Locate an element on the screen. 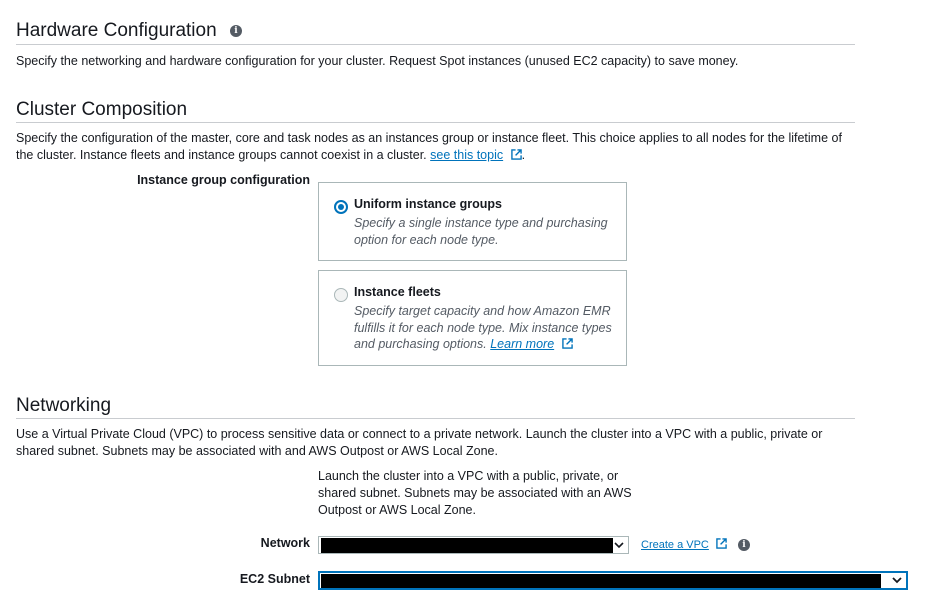 This screenshot has width=938, height=609. ec2-subnet-select is located at coordinates (613, 580).